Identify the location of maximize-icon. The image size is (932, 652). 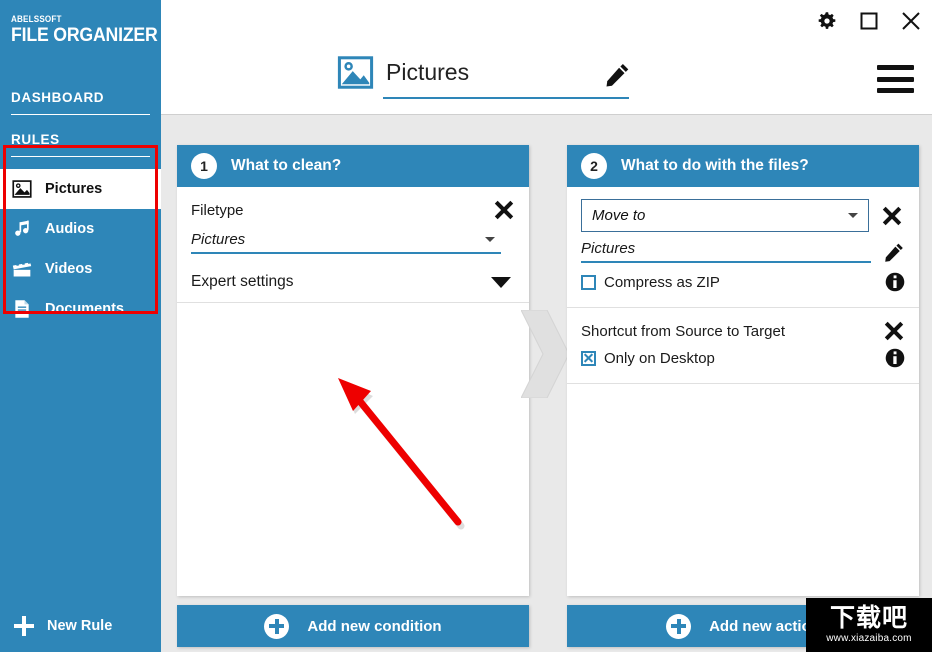
(869, 21).